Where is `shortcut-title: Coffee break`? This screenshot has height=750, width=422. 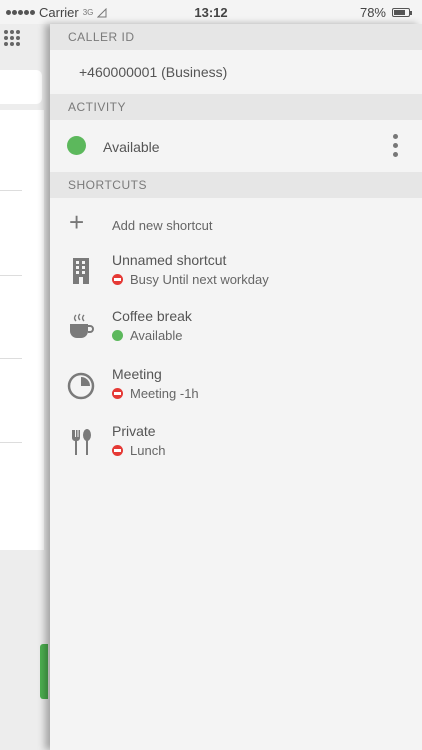
shortcut-title: Coffee break is located at coordinates (152, 316).